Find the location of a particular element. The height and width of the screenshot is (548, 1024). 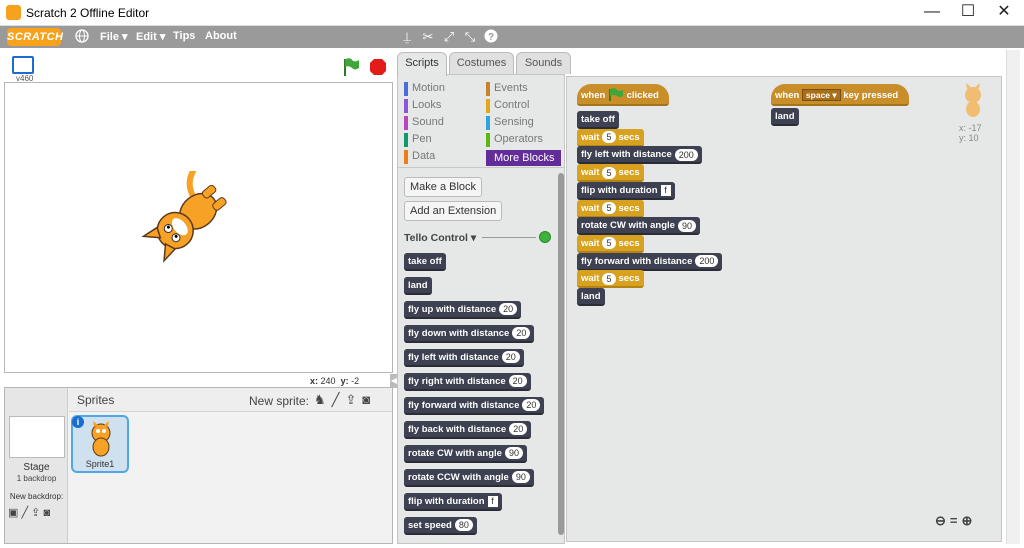

add-extension-button: Add an Extension is located at coordinates (453, 211).